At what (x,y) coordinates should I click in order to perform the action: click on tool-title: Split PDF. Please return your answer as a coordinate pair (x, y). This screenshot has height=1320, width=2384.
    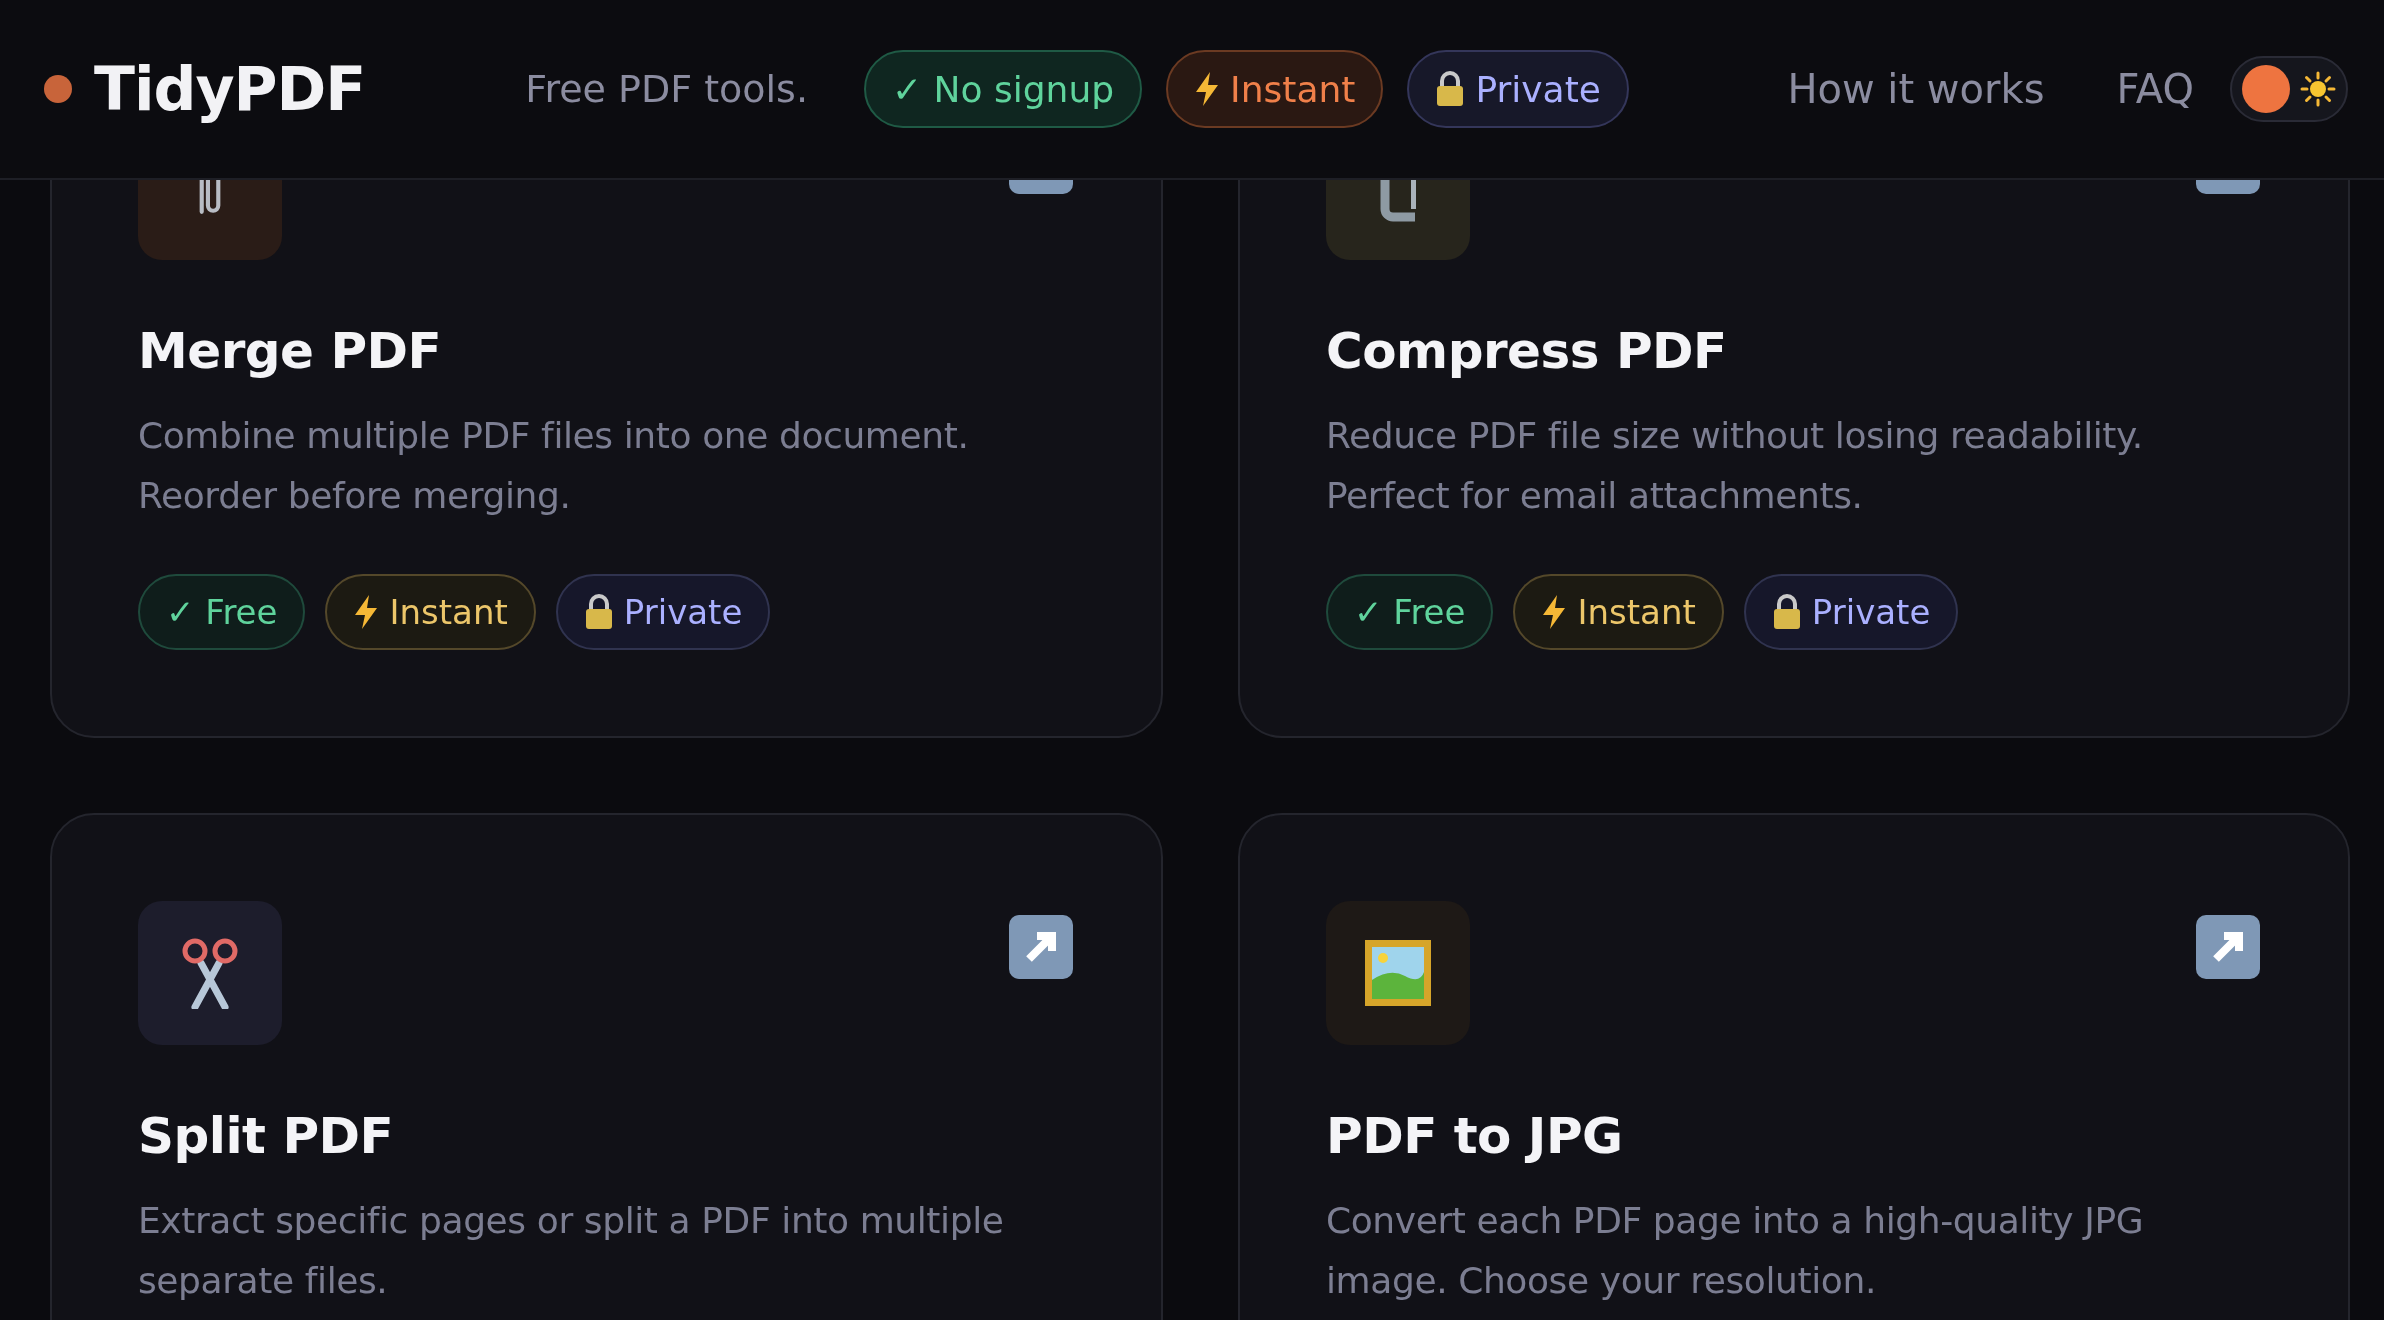
    Looking at the image, I should click on (266, 1136).